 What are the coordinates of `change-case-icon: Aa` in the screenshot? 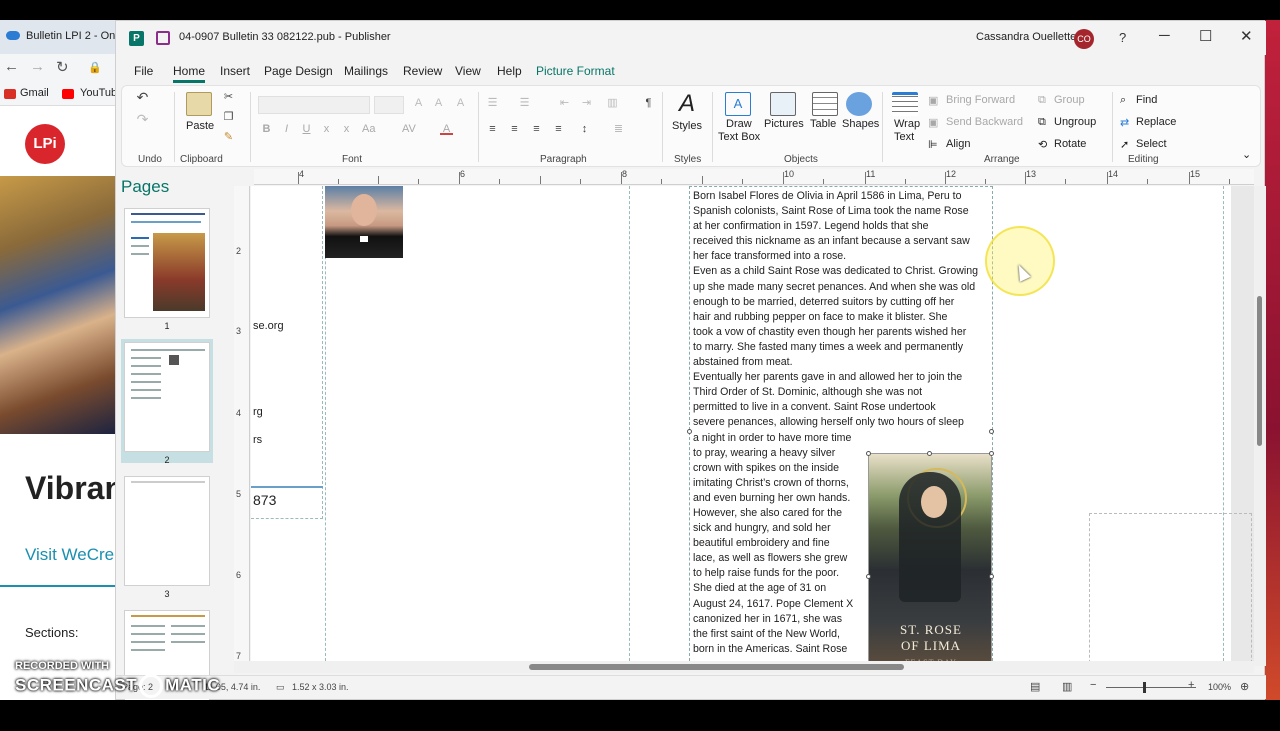 It's located at (368, 129).